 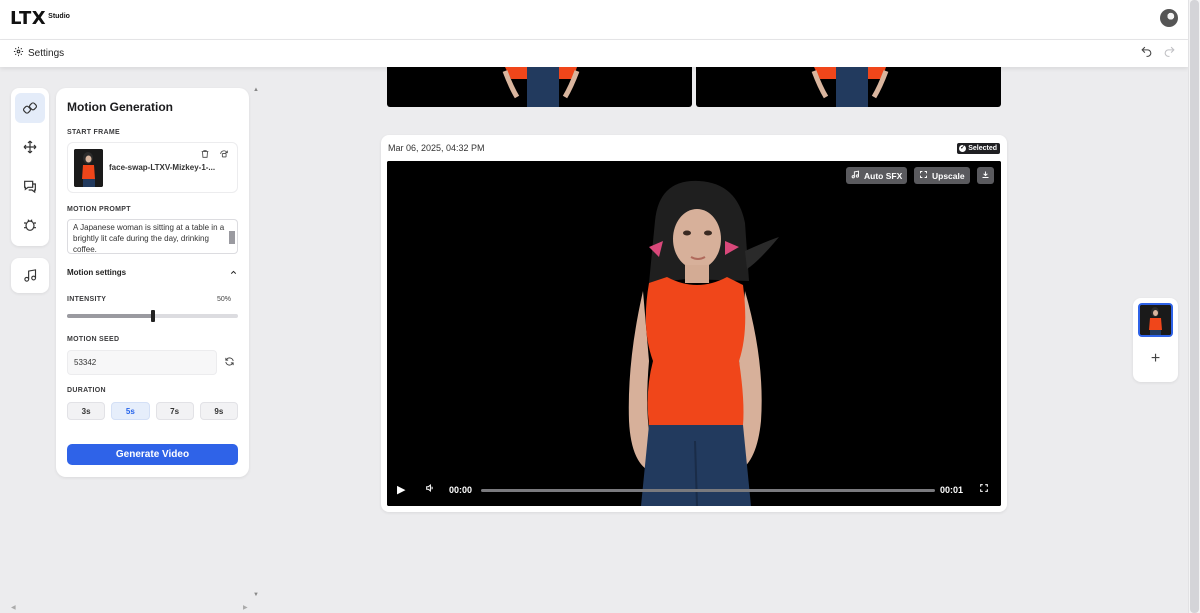 What do you see at coordinates (224, 155) in the screenshot?
I see `replace-image-icon` at bounding box center [224, 155].